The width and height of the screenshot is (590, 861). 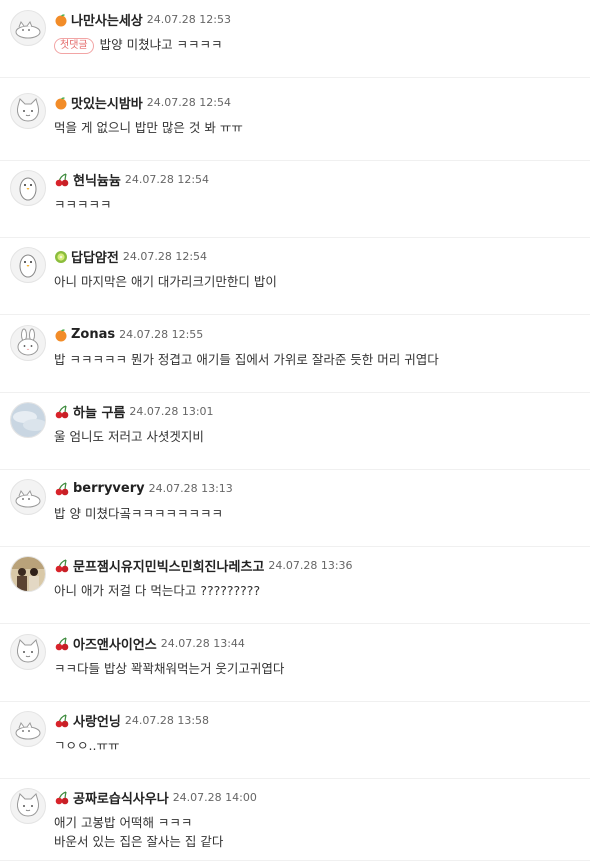 I want to click on comment-header: 나만사는세상 24.07.28 12:53, so click(x=142, y=19).